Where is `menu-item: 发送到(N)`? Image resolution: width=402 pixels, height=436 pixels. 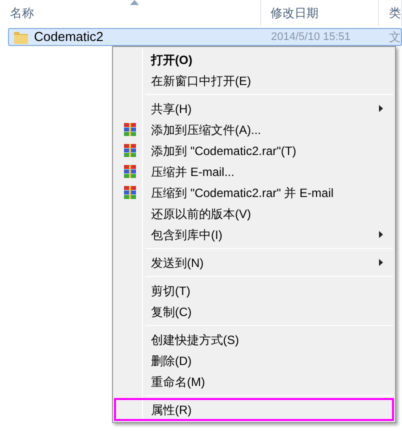 menu-item: 发送到(N) is located at coordinates (254, 262).